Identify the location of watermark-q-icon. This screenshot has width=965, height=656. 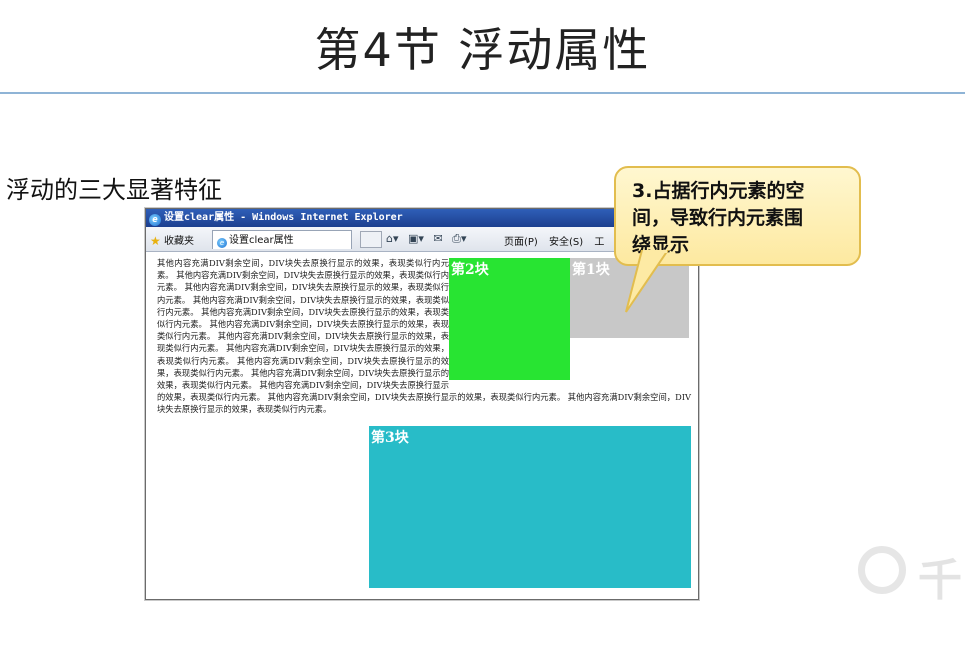
(882, 570).